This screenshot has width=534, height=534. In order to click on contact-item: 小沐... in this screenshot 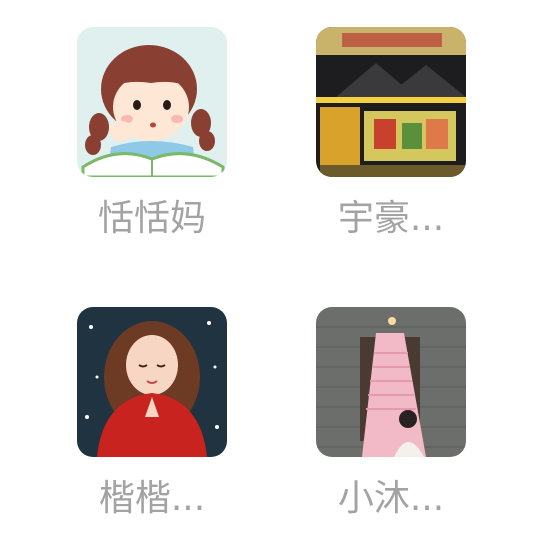, I will do `click(391, 413)`.